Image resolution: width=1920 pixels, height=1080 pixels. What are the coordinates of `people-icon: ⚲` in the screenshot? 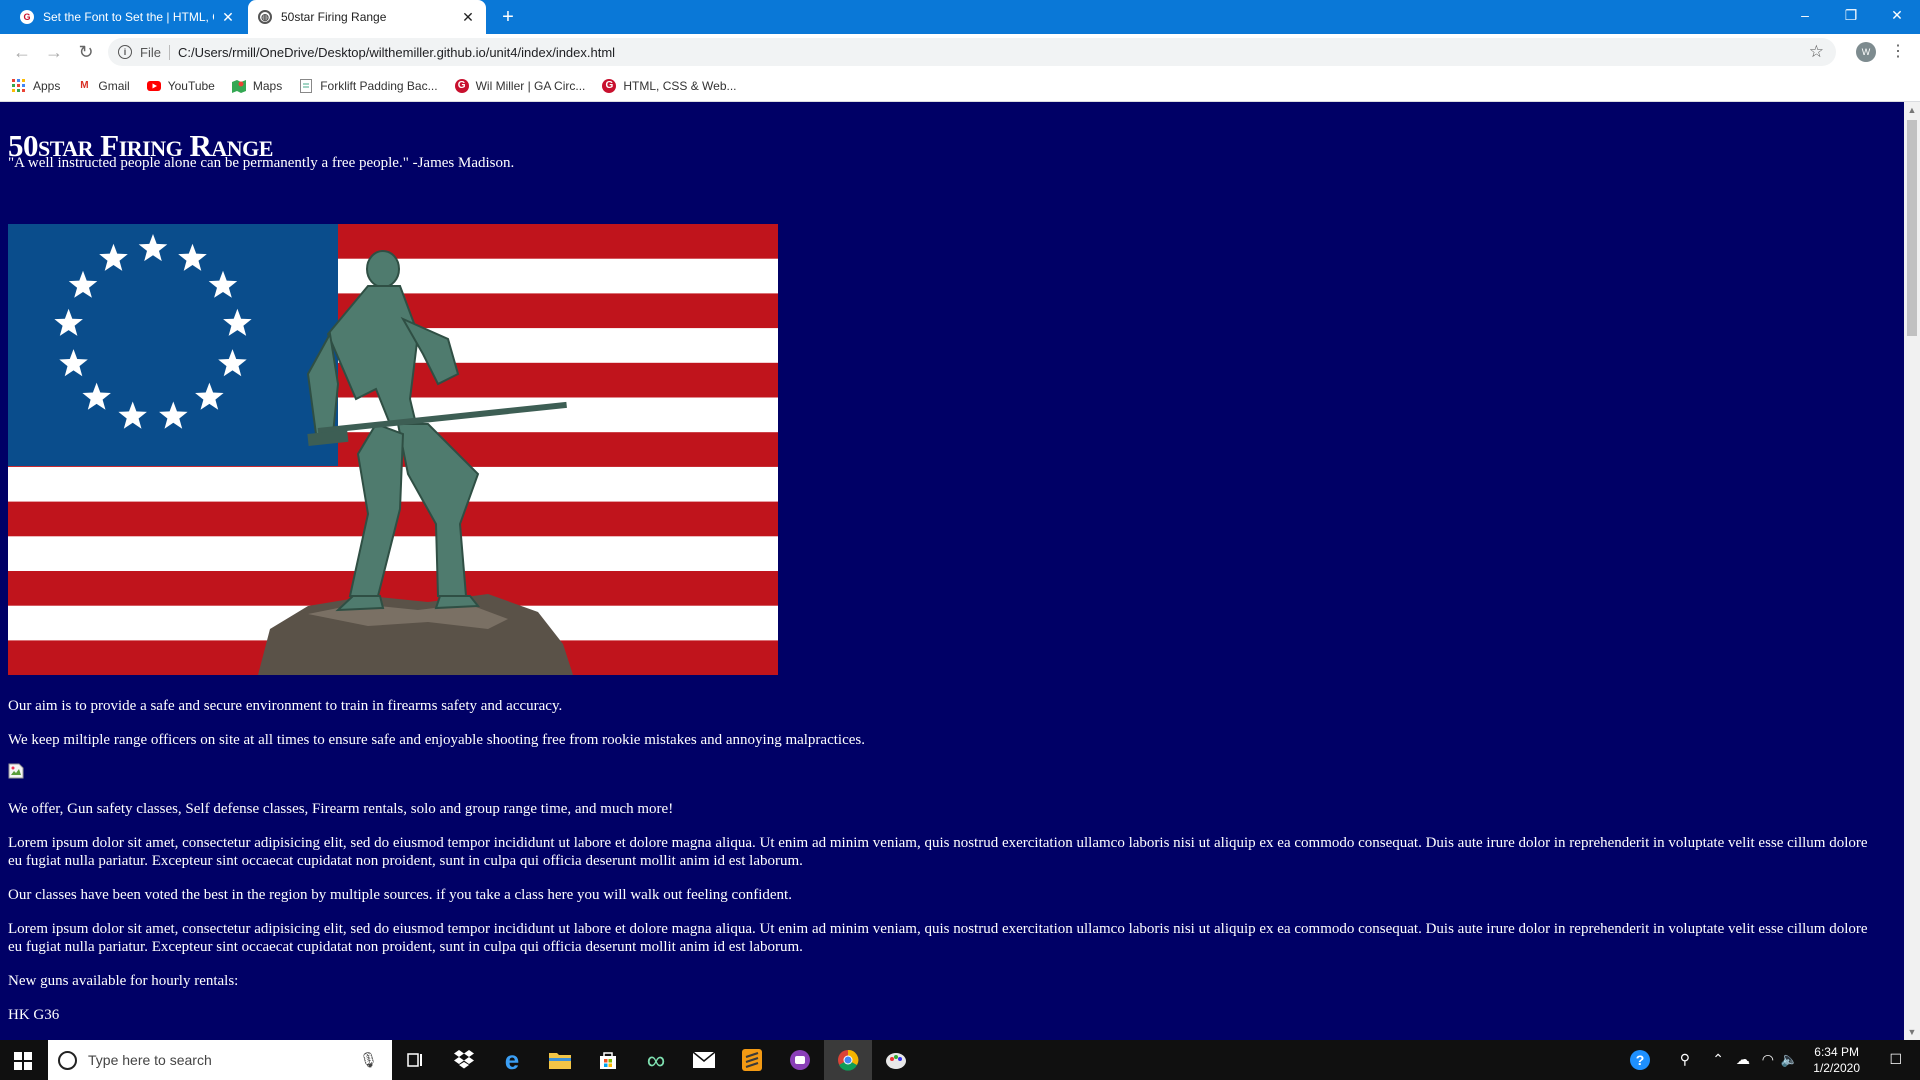 It's located at (1685, 1059).